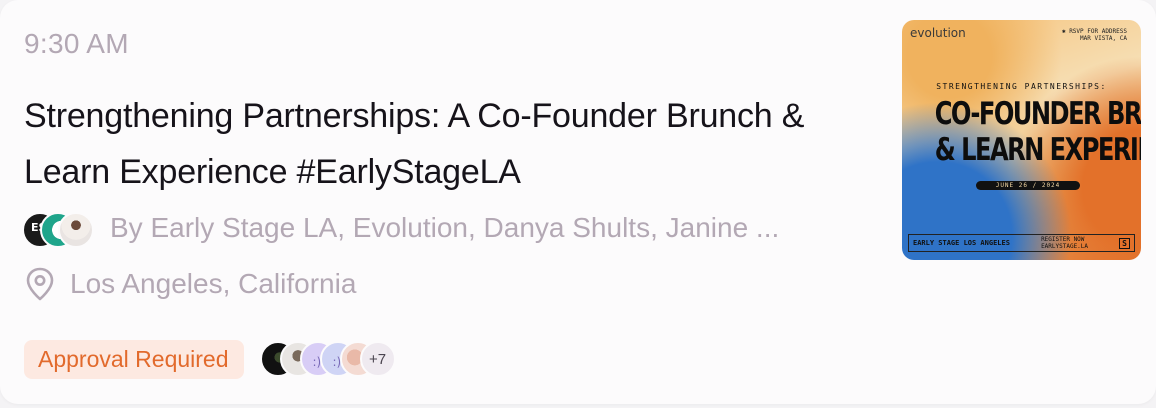 Image resolution: width=1156 pixels, height=408 pixels. What do you see at coordinates (1065, 243) in the screenshot?
I see `cover-footer-mid: REGISTER NOW EARLYSTAGE.LA` at bounding box center [1065, 243].